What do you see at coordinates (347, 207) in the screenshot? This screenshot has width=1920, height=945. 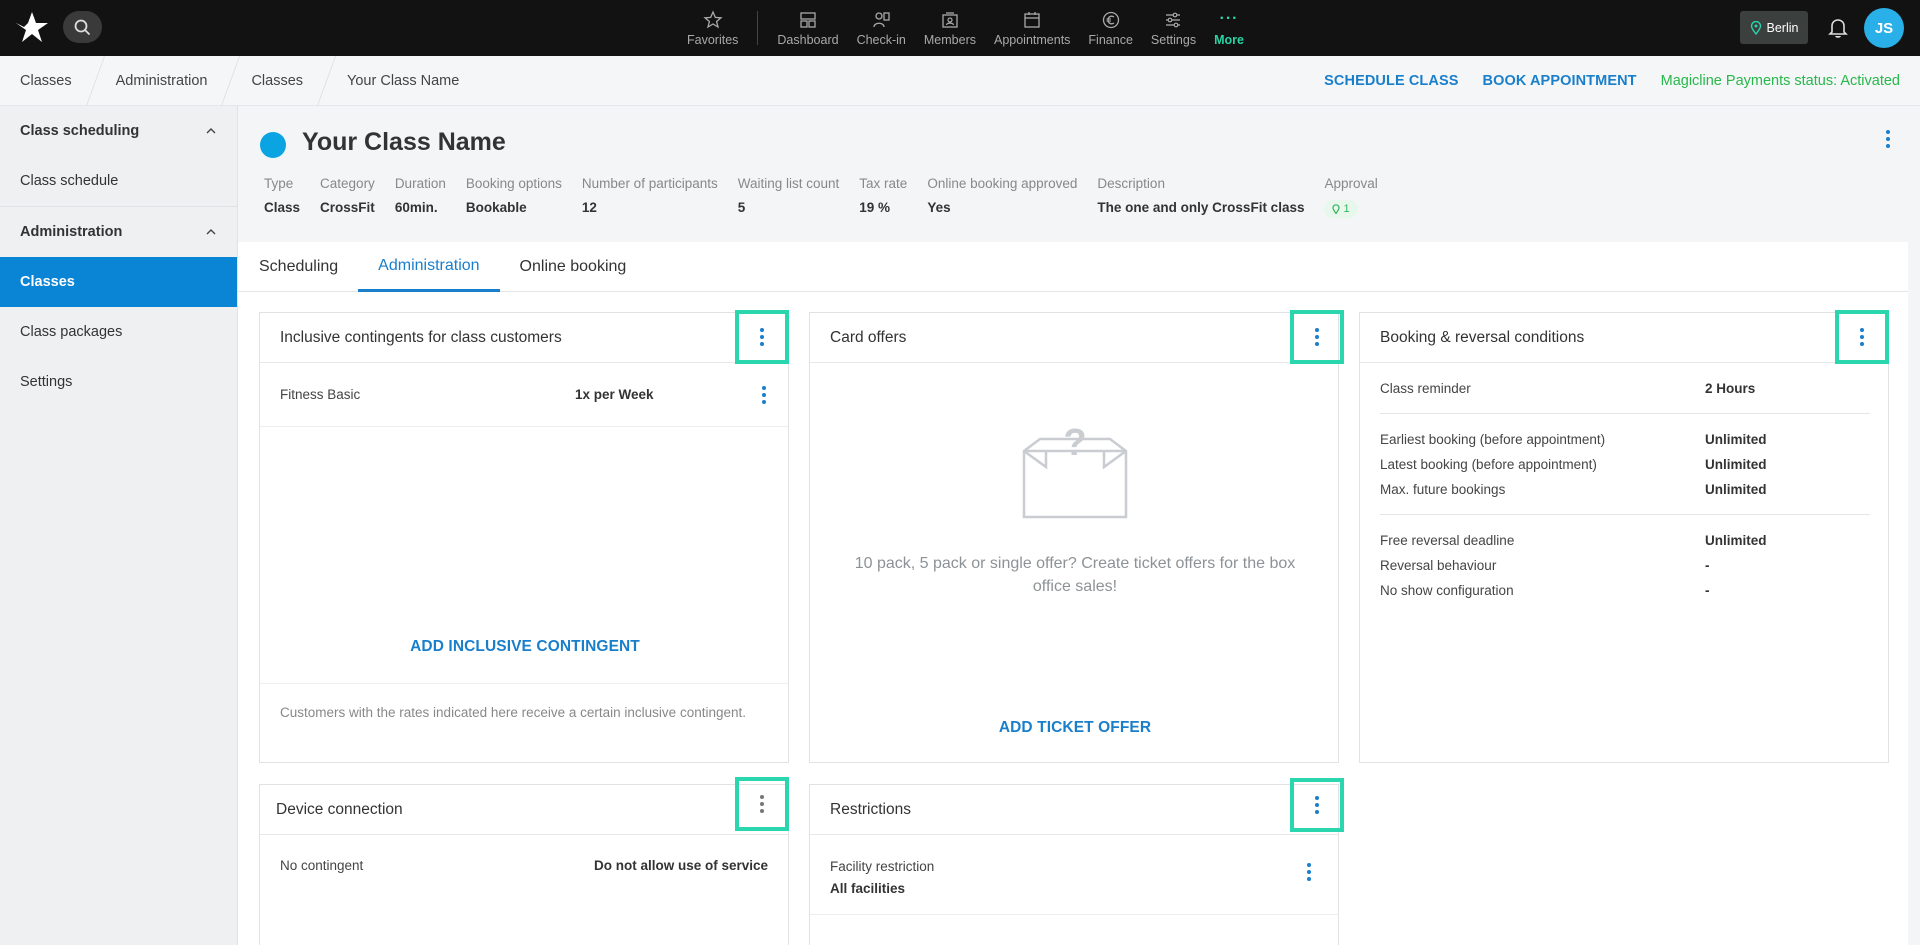 I see `meta-value: CrossFit` at bounding box center [347, 207].